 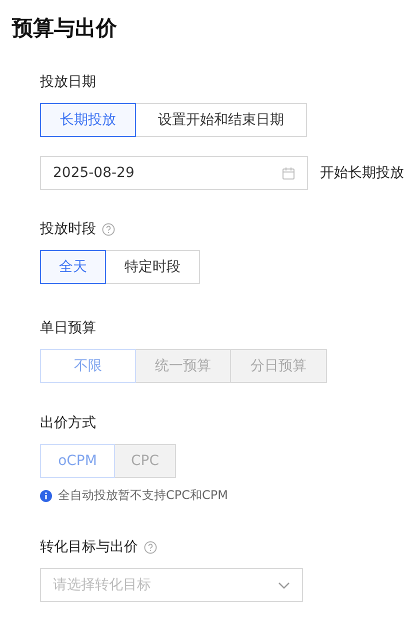 What do you see at coordinates (68, 423) in the screenshot?
I see `section-label: 出价方式` at bounding box center [68, 423].